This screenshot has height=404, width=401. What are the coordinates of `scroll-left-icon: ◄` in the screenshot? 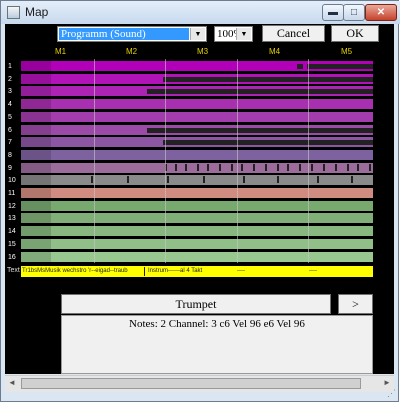 It's located at (12, 383).